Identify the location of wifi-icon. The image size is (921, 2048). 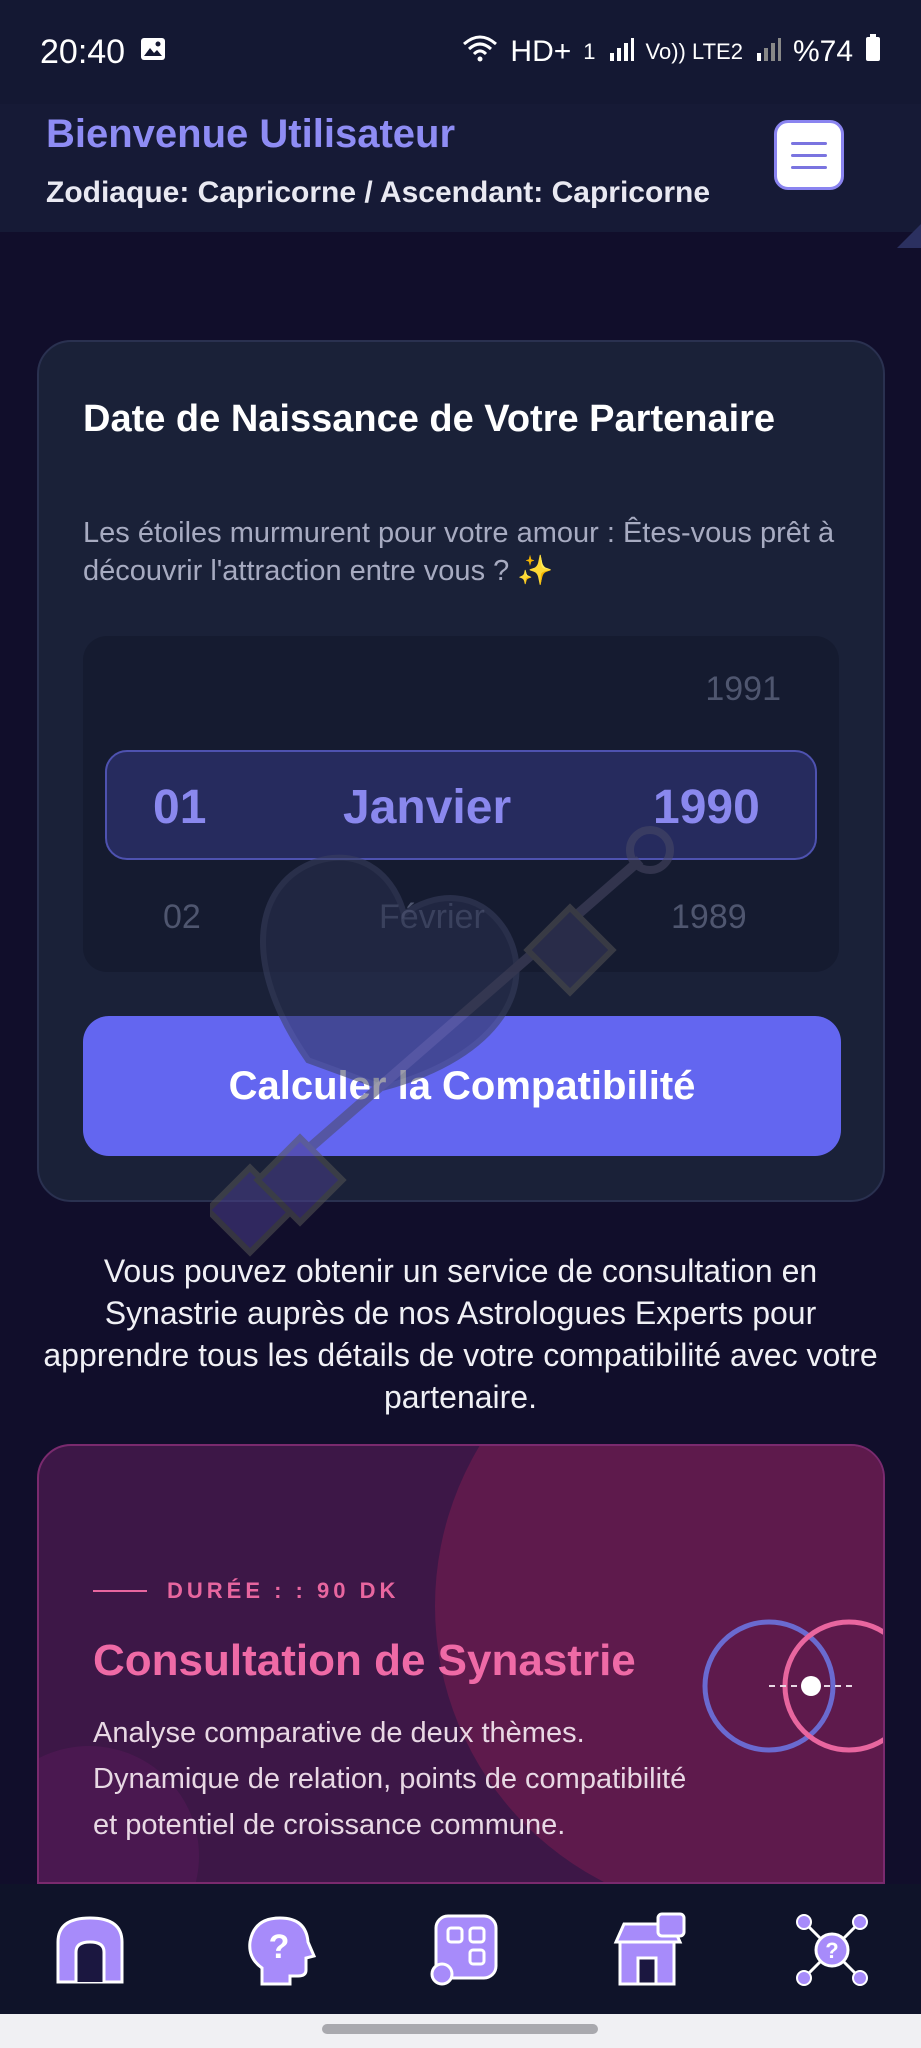
(480, 52).